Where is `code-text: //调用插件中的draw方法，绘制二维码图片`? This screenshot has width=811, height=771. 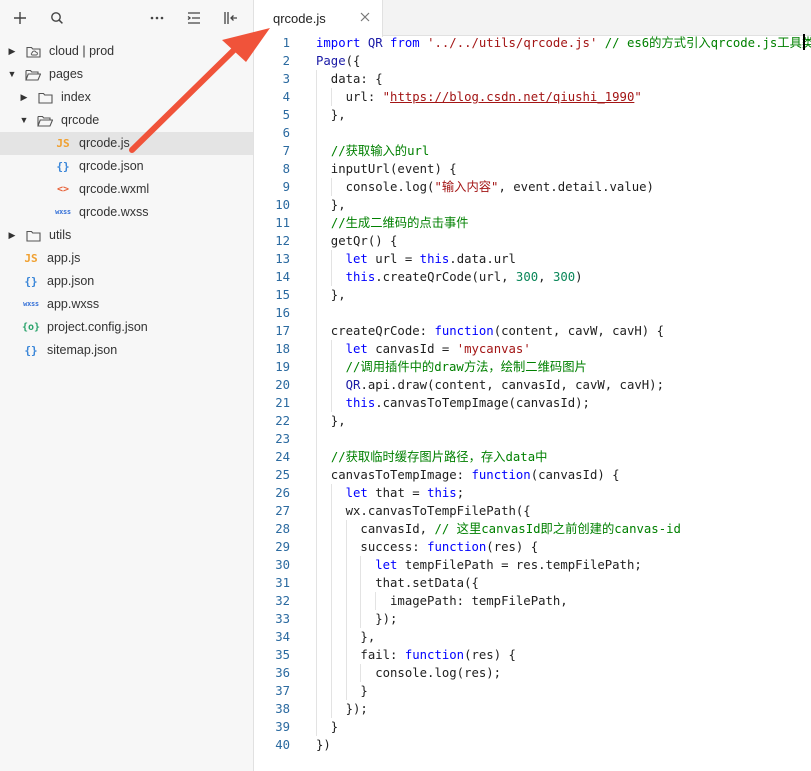 code-text: //调用插件中的draw方法，绘制二维码图片 is located at coordinates (466, 367).